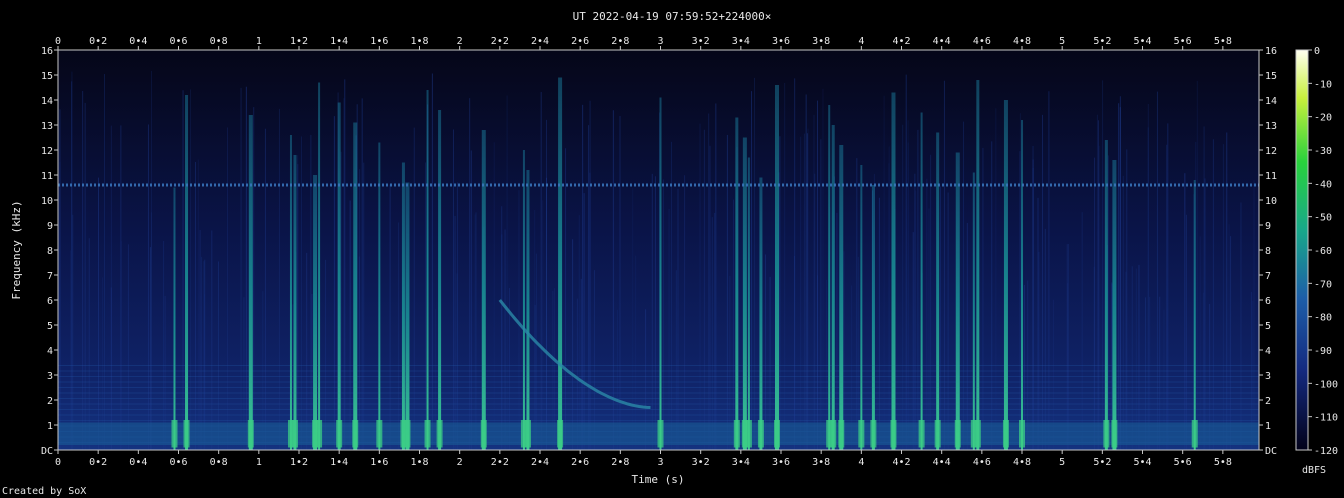 This screenshot has width=1344, height=498. I want to click on y-tick-label-right: 13, so click(1271, 126).